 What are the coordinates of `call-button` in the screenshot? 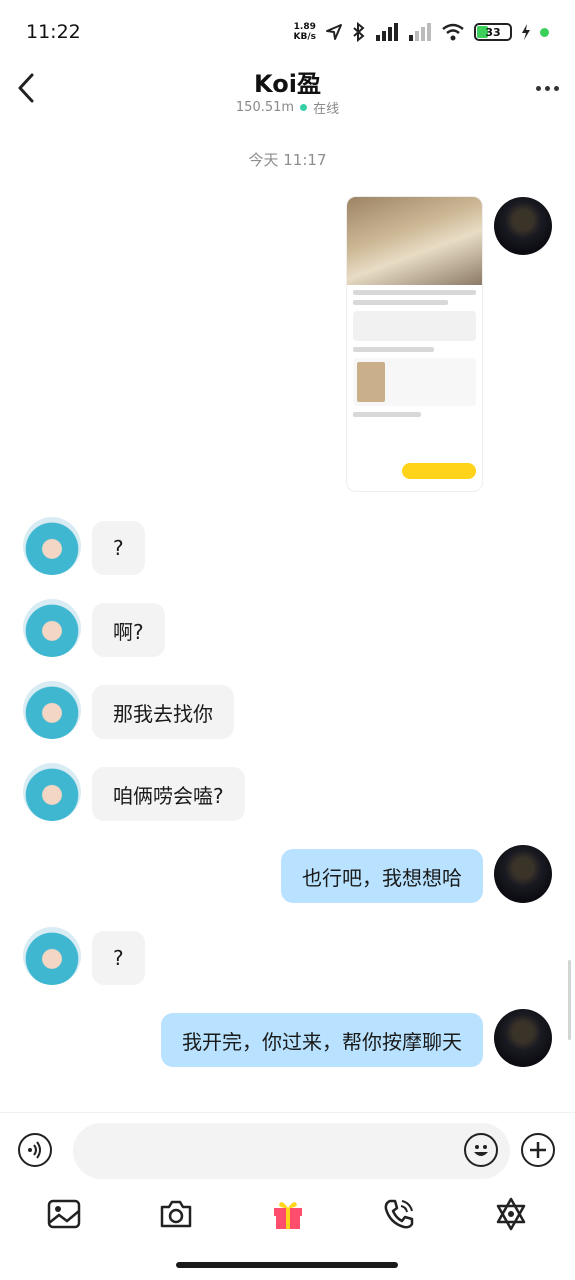 It's located at (399, 1214).